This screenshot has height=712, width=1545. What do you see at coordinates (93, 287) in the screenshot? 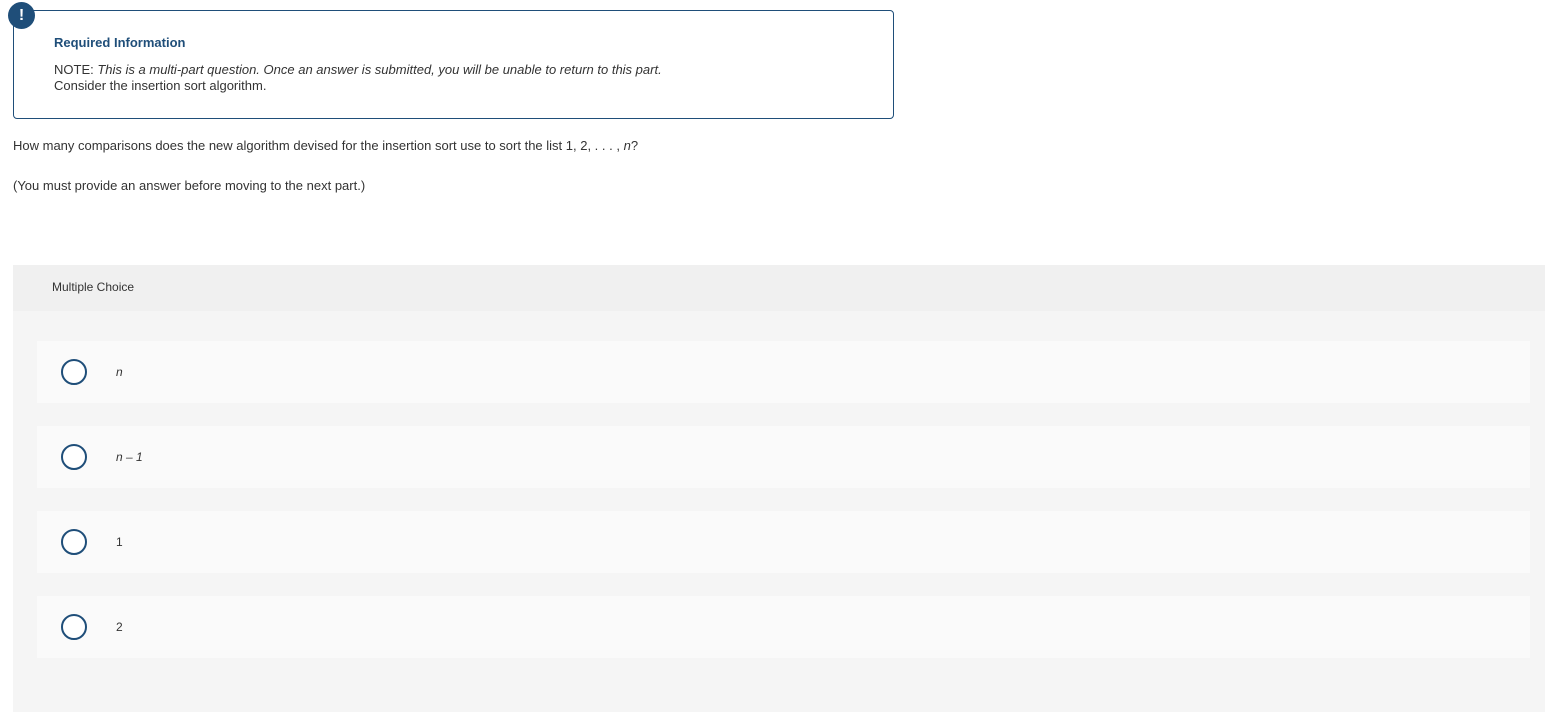
I see `multiple-choice-label: Multiple Choice` at bounding box center [93, 287].